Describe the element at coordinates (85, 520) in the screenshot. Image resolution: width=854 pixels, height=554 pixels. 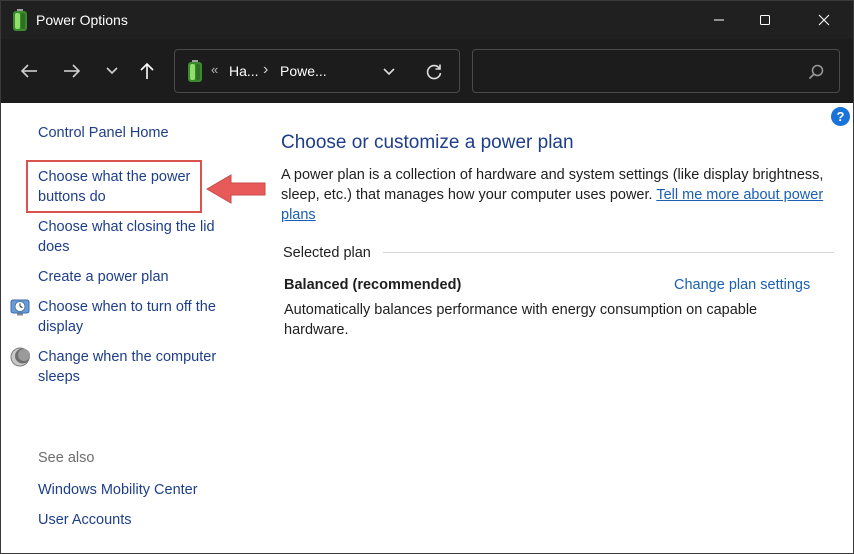
I see `see-also-link-user-accounts: User Accounts` at that location.